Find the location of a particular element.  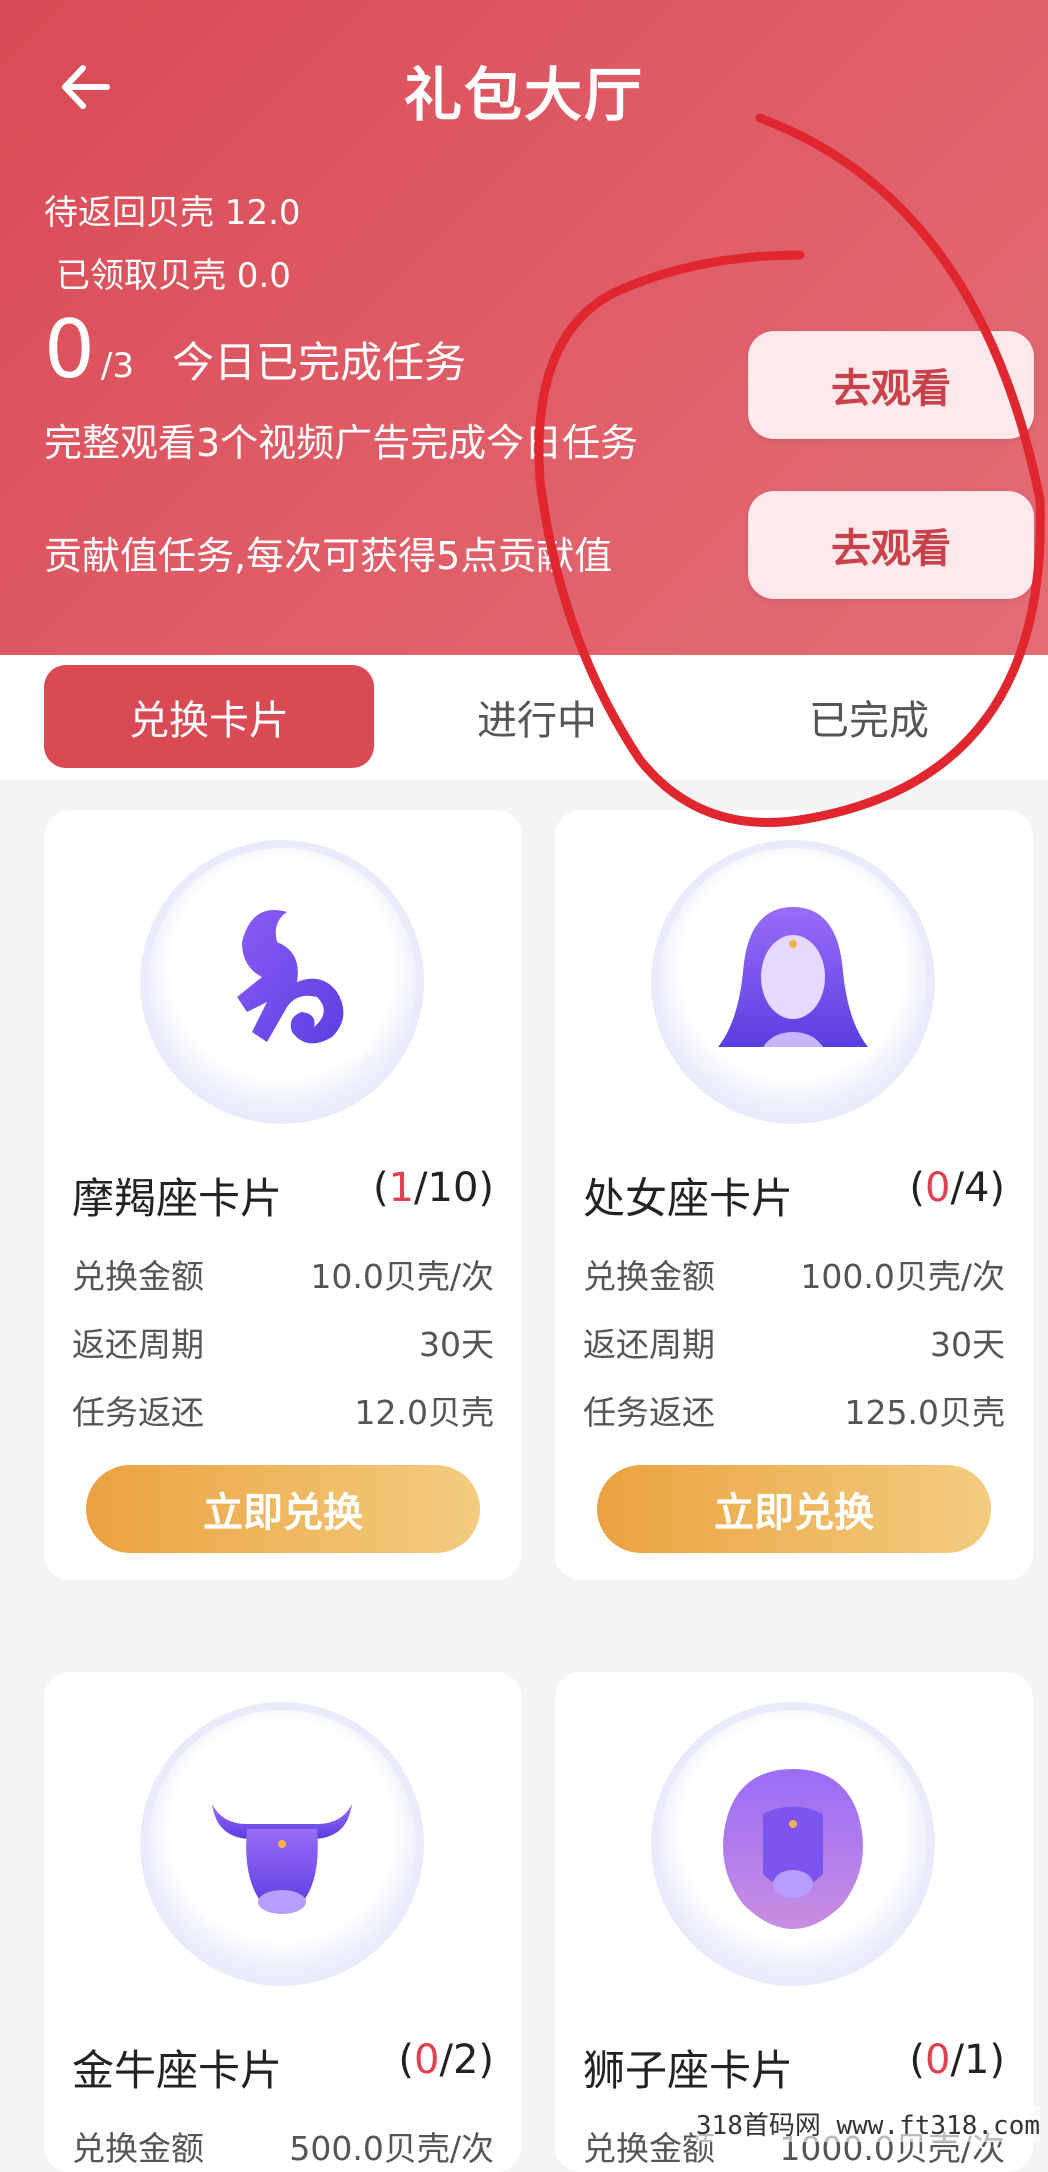

price-row: 兑换金额 100.0贝壳/次 is located at coordinates (794, 1276).